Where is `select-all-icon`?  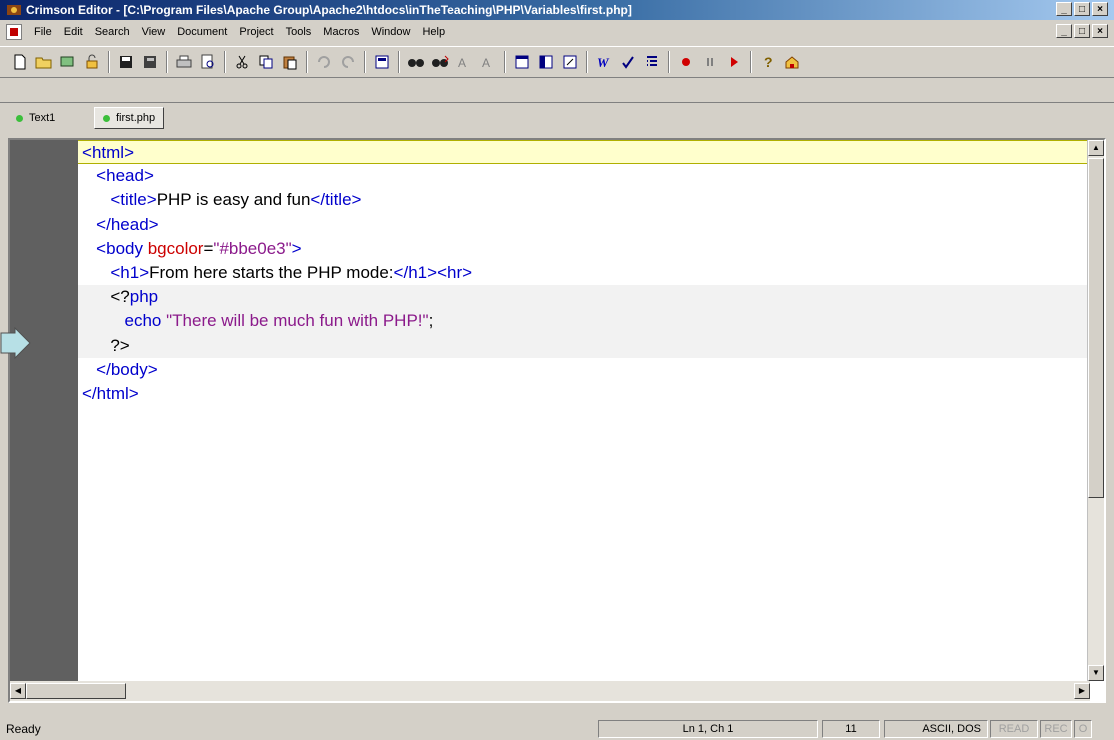
select-all-icon is located at coordinates (382, 62).